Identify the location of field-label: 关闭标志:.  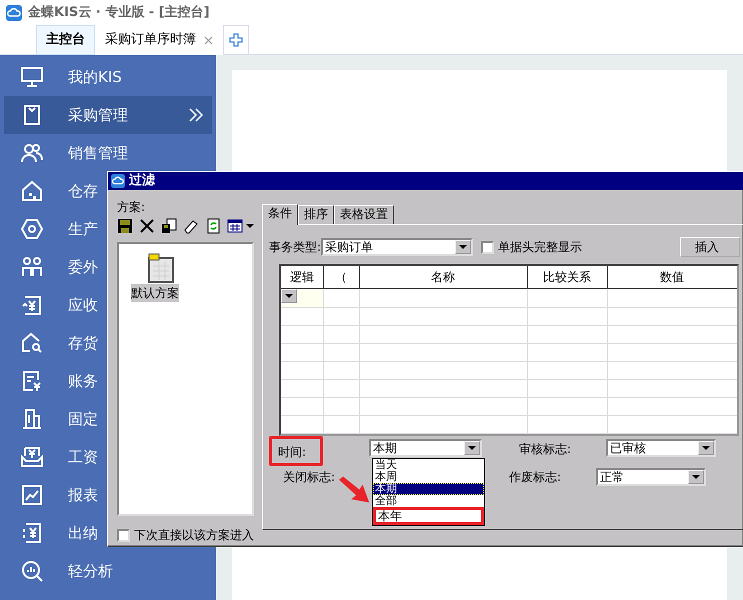
(309, 477).